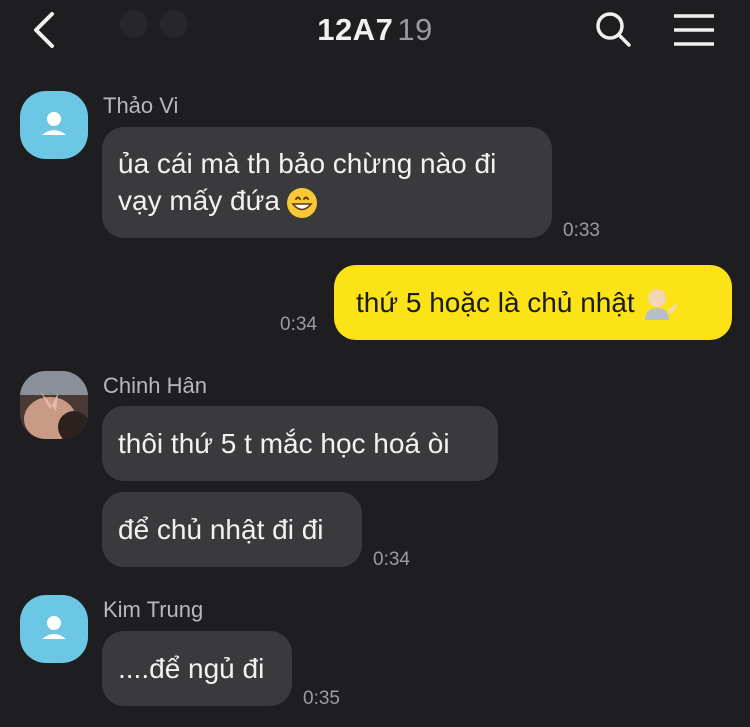 The width and height of the screenshot is (750, 727). I want to click on search-button, so click(613, 30).